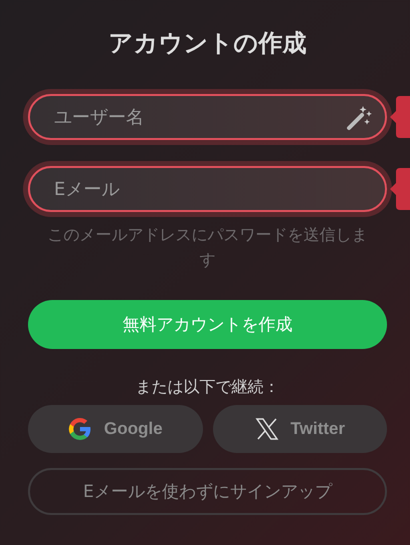 This screenshot has height=545, width=410. What do you see at coordinates (207, 117) in the screenshot?
I see `username-field: ユーザー名` at bounding box center [207, 117].